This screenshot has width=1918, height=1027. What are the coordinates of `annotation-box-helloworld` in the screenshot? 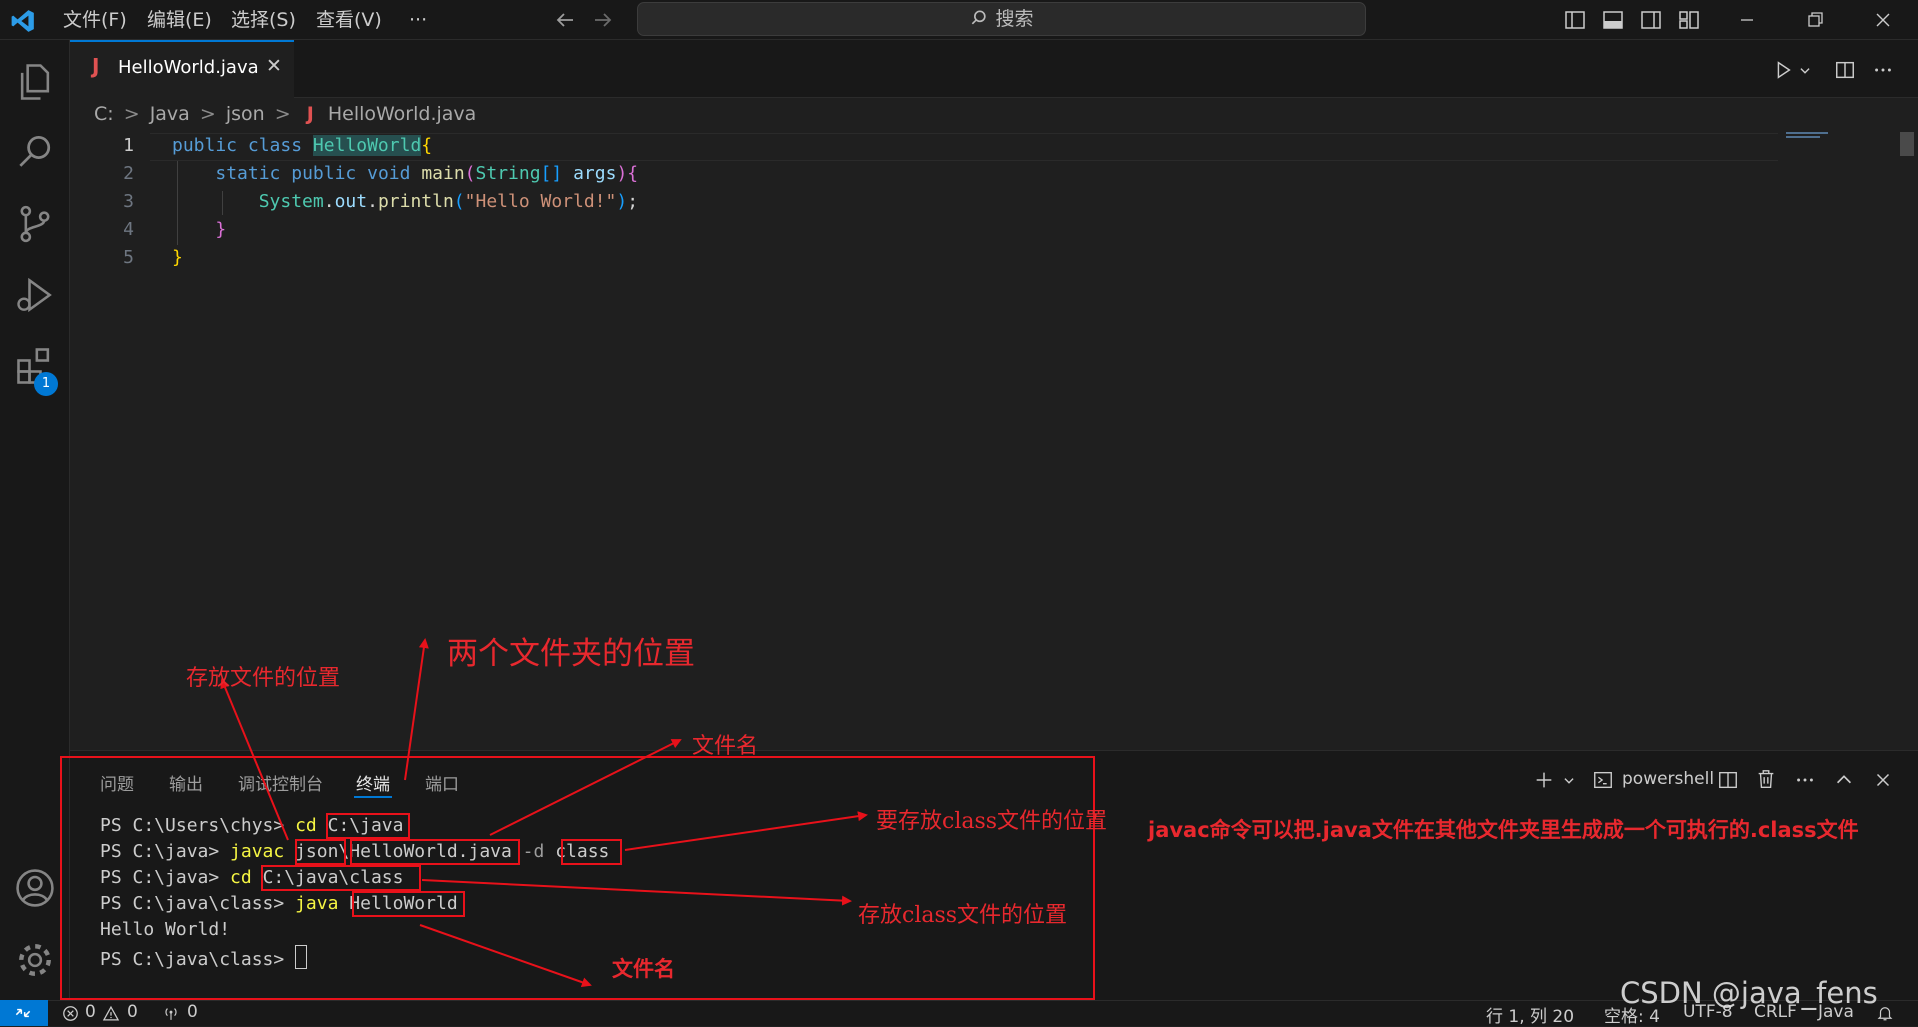 It's located at (408, 904).